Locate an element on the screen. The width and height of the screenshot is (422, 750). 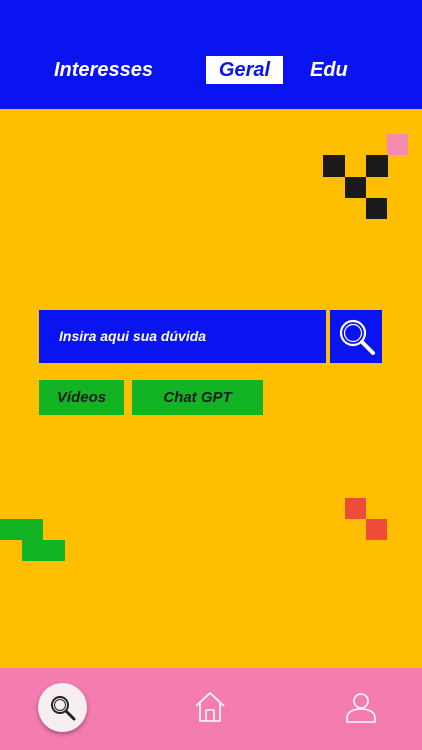
nav-profile-button is located at coordinates (361, 709).